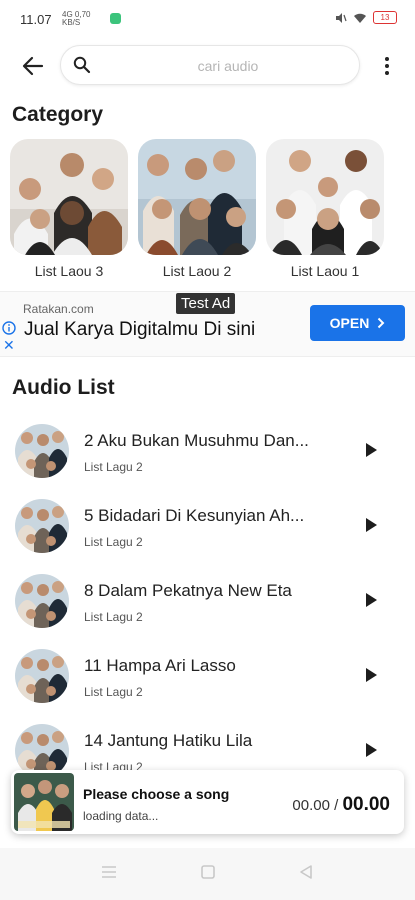 Image resolution: width=415 pixels, height=900 pixels. What do you see at coordinates (360, 18) in the screenshot?
I see `wifi-icon` at bounding box center [360, 18].